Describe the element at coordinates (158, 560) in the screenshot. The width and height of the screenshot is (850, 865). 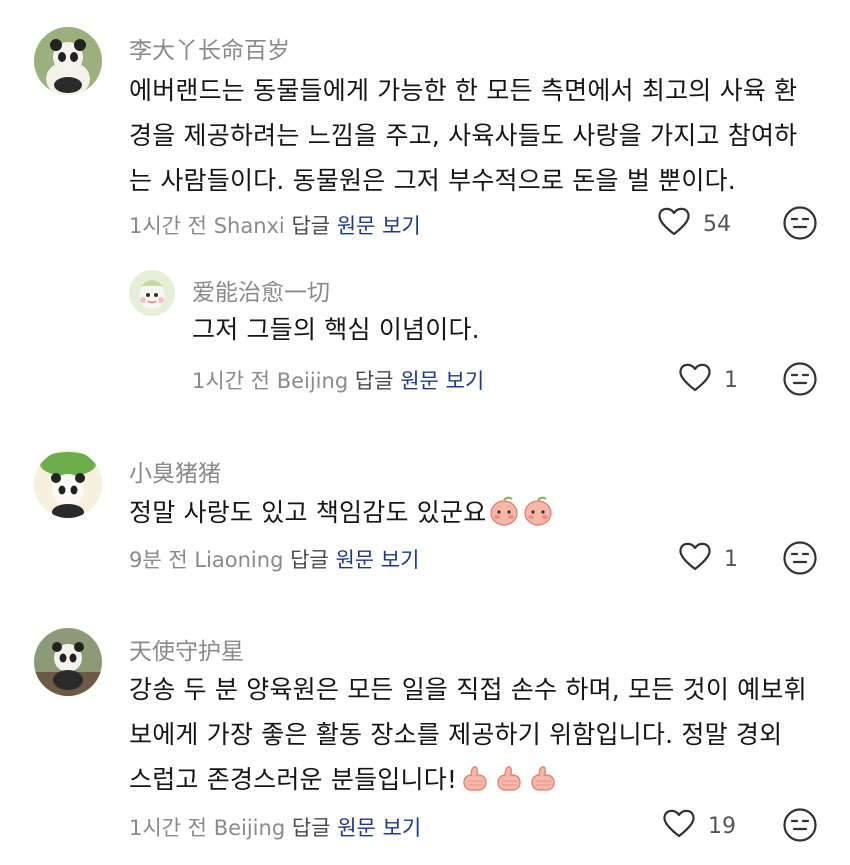
I see `timestamp: 9분 전` at that location.